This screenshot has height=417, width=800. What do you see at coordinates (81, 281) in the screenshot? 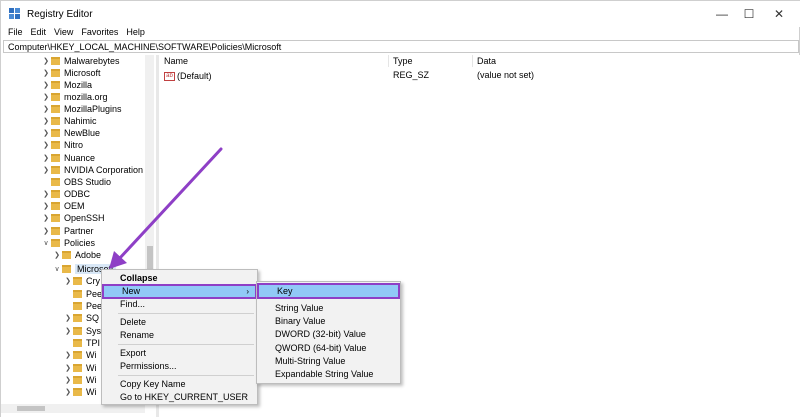
I see `tree-item: ❯ Cry` at bounding box center [81, 281].